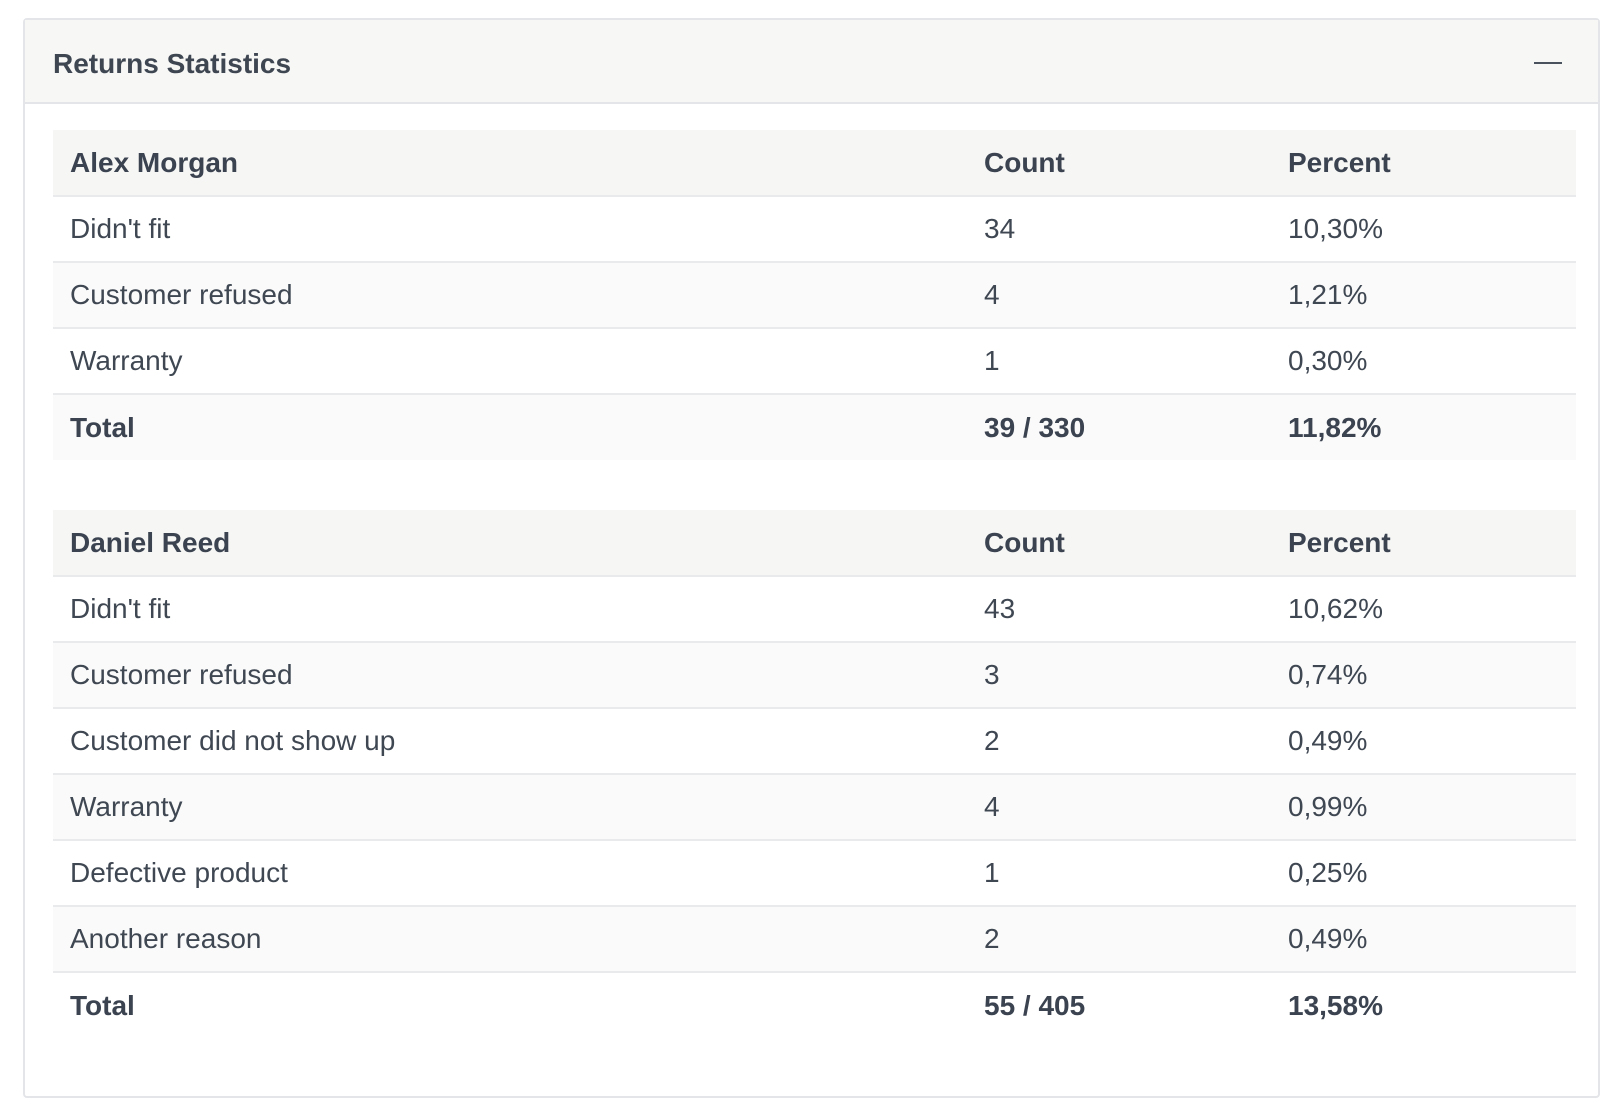  I want to click on total-count: 39 / 330, so click(1119, 427).